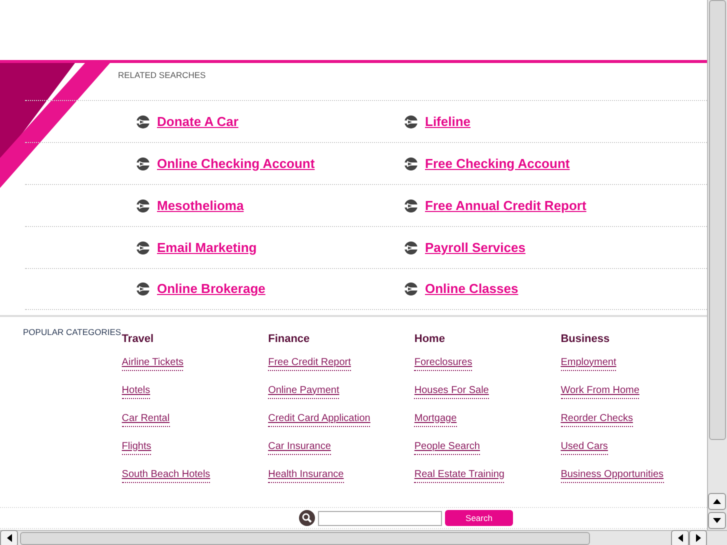 The image size is (727, 545). I want to click on category-link: Houses For Sale, so click(451, 391).